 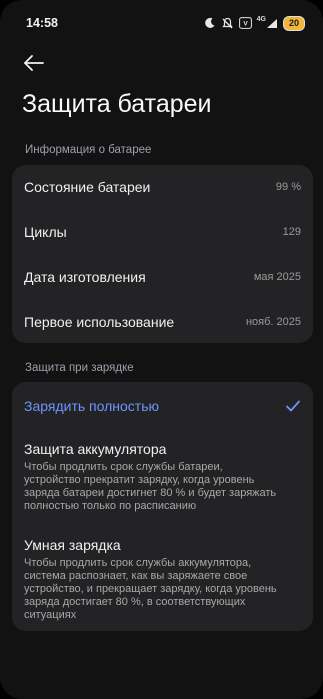 I want to click on moon-icon, so click(x=210, y=23).